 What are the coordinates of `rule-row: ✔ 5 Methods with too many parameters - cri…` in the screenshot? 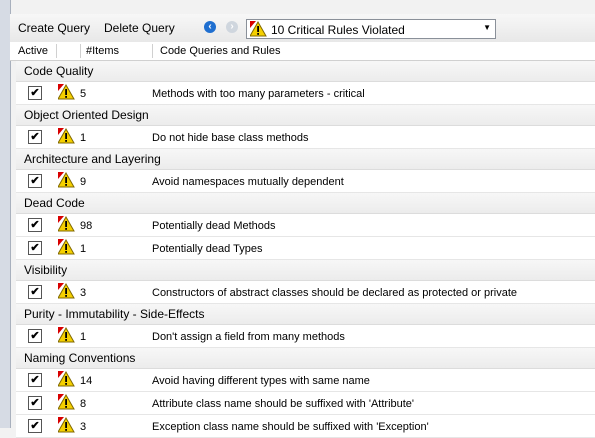 It's located at (305, 93).